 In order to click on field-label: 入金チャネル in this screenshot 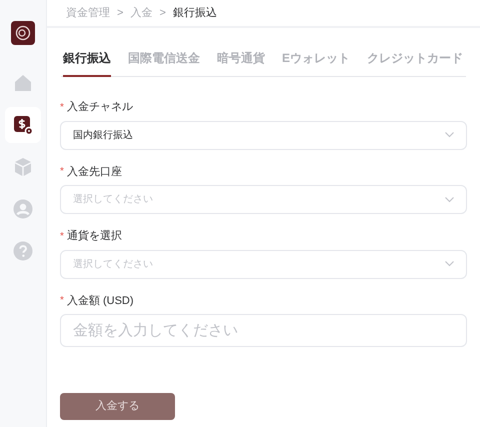, I will do `click(99, 107)`.